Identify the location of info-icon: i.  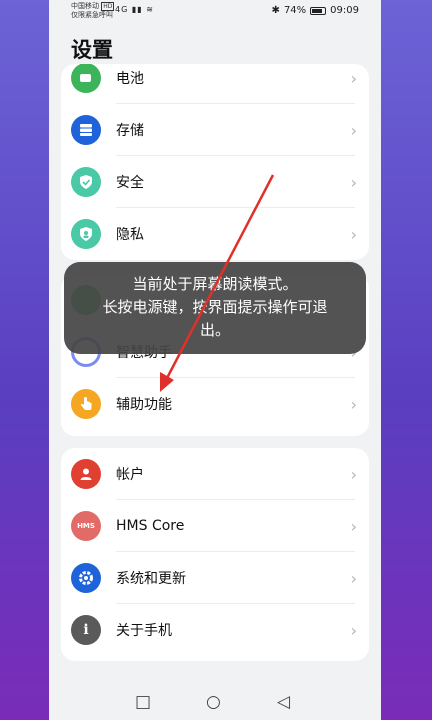
(86, 630).